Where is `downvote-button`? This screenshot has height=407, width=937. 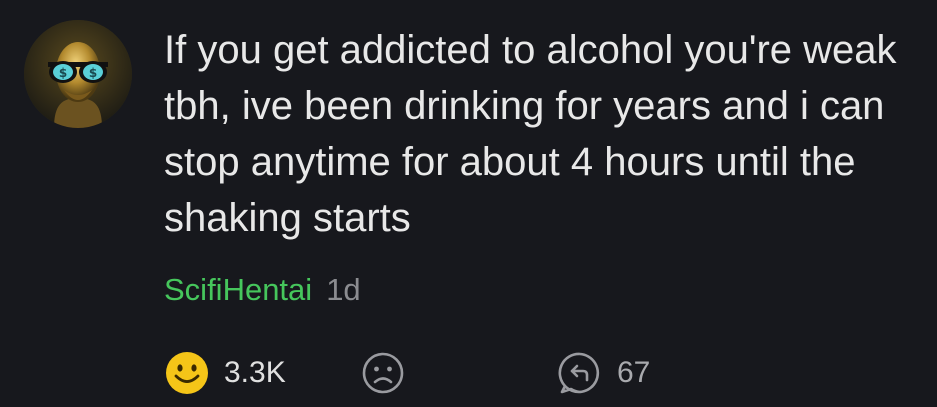 downvote-button is located at coordinates (383, 373).